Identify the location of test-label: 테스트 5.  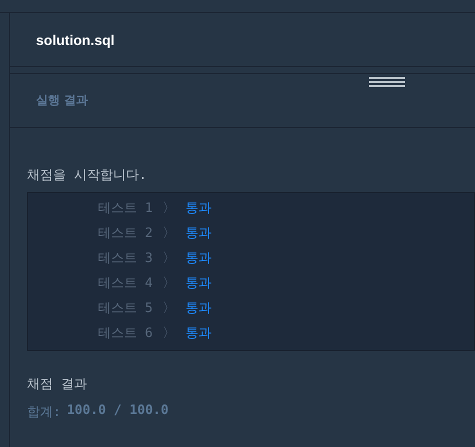
(125, 308).